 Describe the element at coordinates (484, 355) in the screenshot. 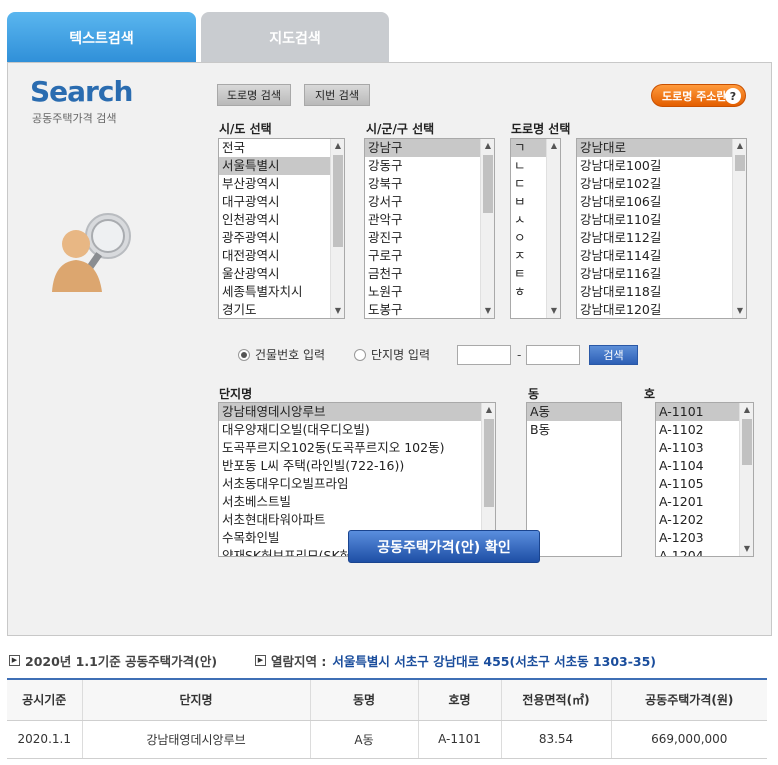

I see `main-number-input` at that location.